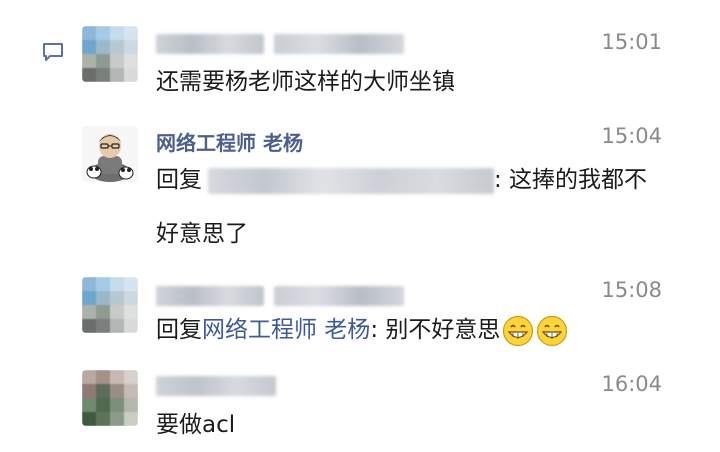  I want to click on message-text: 还需要杨老师这样的大师坐镇, so click(305, 82).